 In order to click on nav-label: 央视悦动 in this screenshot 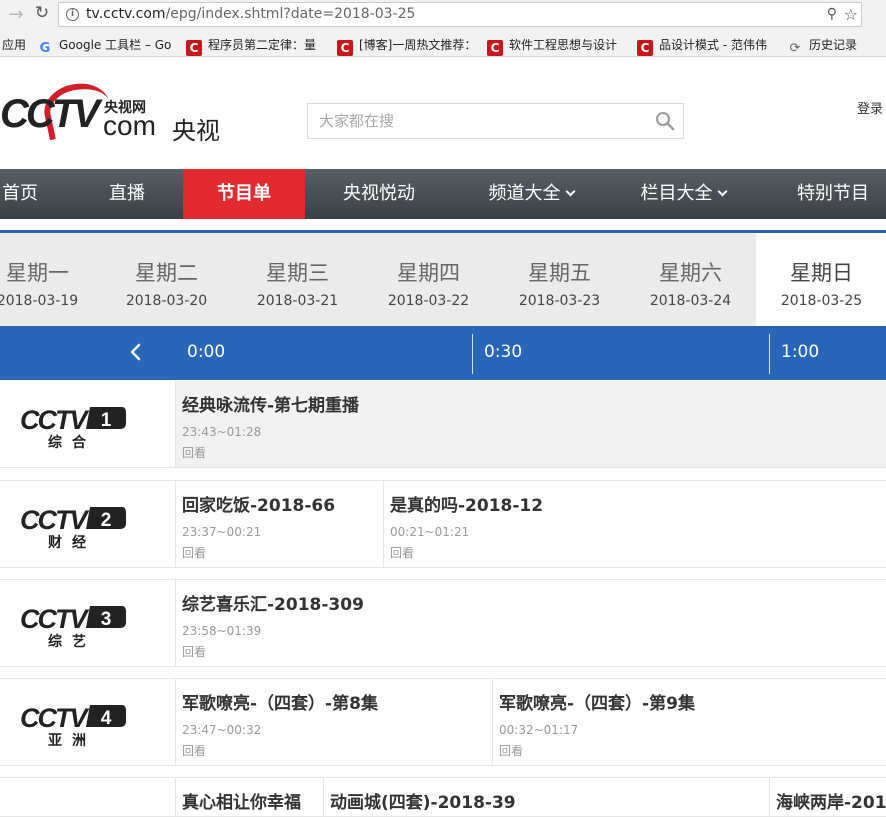, I will do `click(379, 193)`.